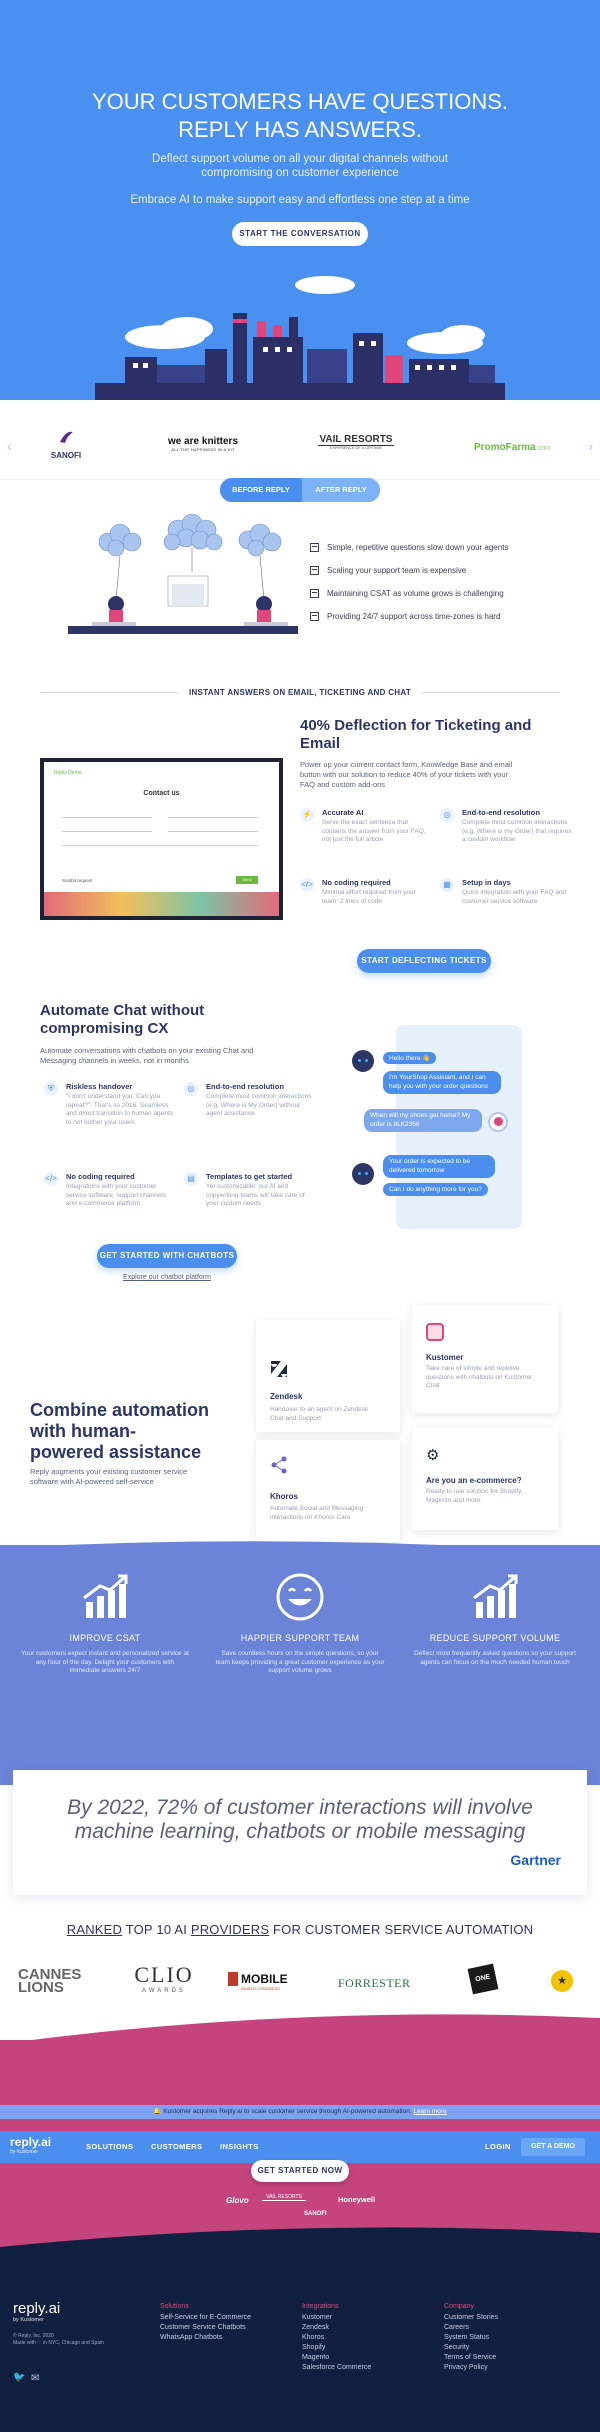  Describe the element at coordinates (336, 2348) in the screenshot. I see `footer-link: Shopify` at that location.